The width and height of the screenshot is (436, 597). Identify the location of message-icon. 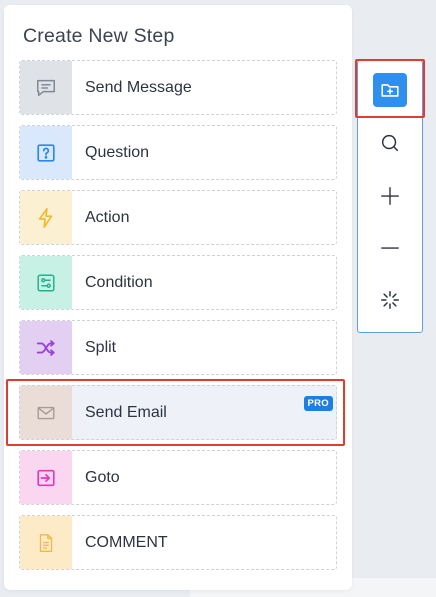
(46, 87).